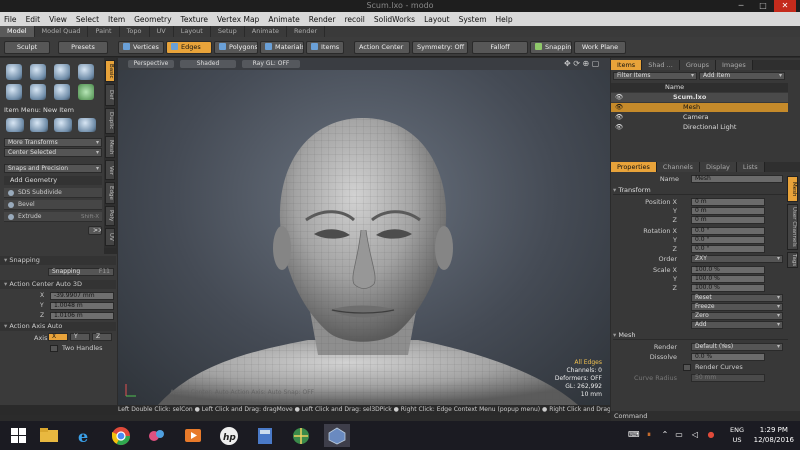  What do you see at coordinates (792, 227) in the screenshot?
I see `vtab-user-channels: User Channels` at bounding box center [792, 227].